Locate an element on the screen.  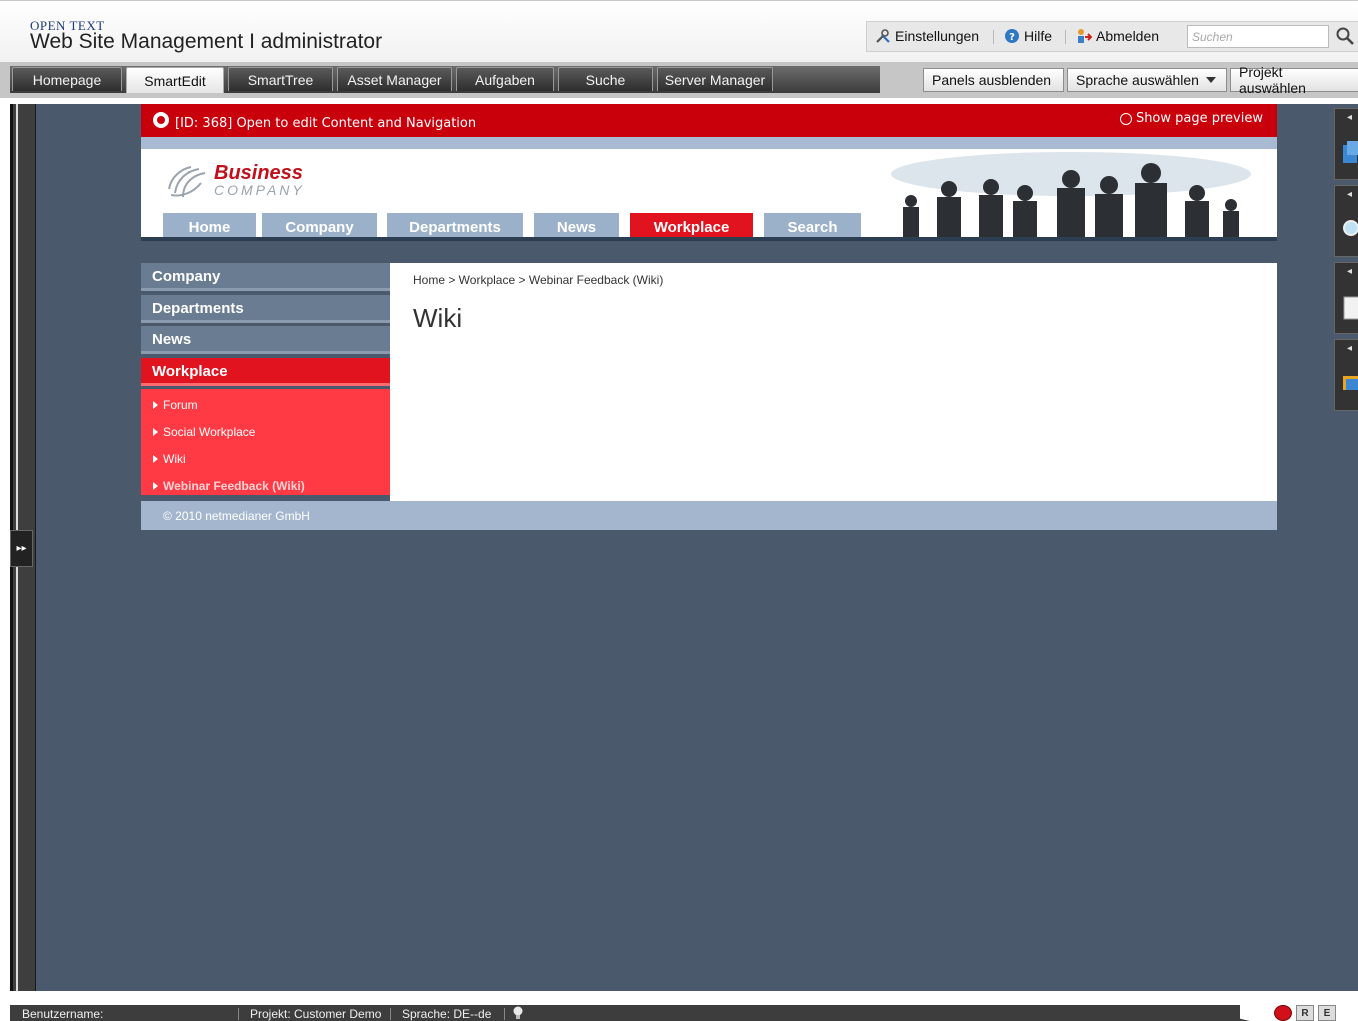
settings-label: Einstellungen is located at coordinates (937, 36).